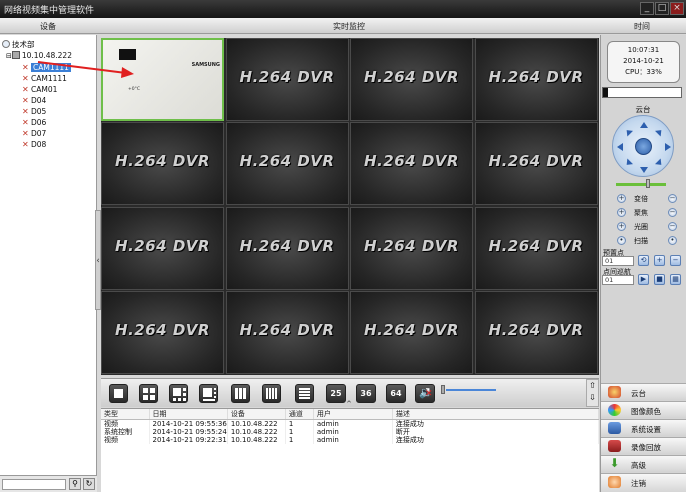  I want to click on logout-icon, so click(614, 482).